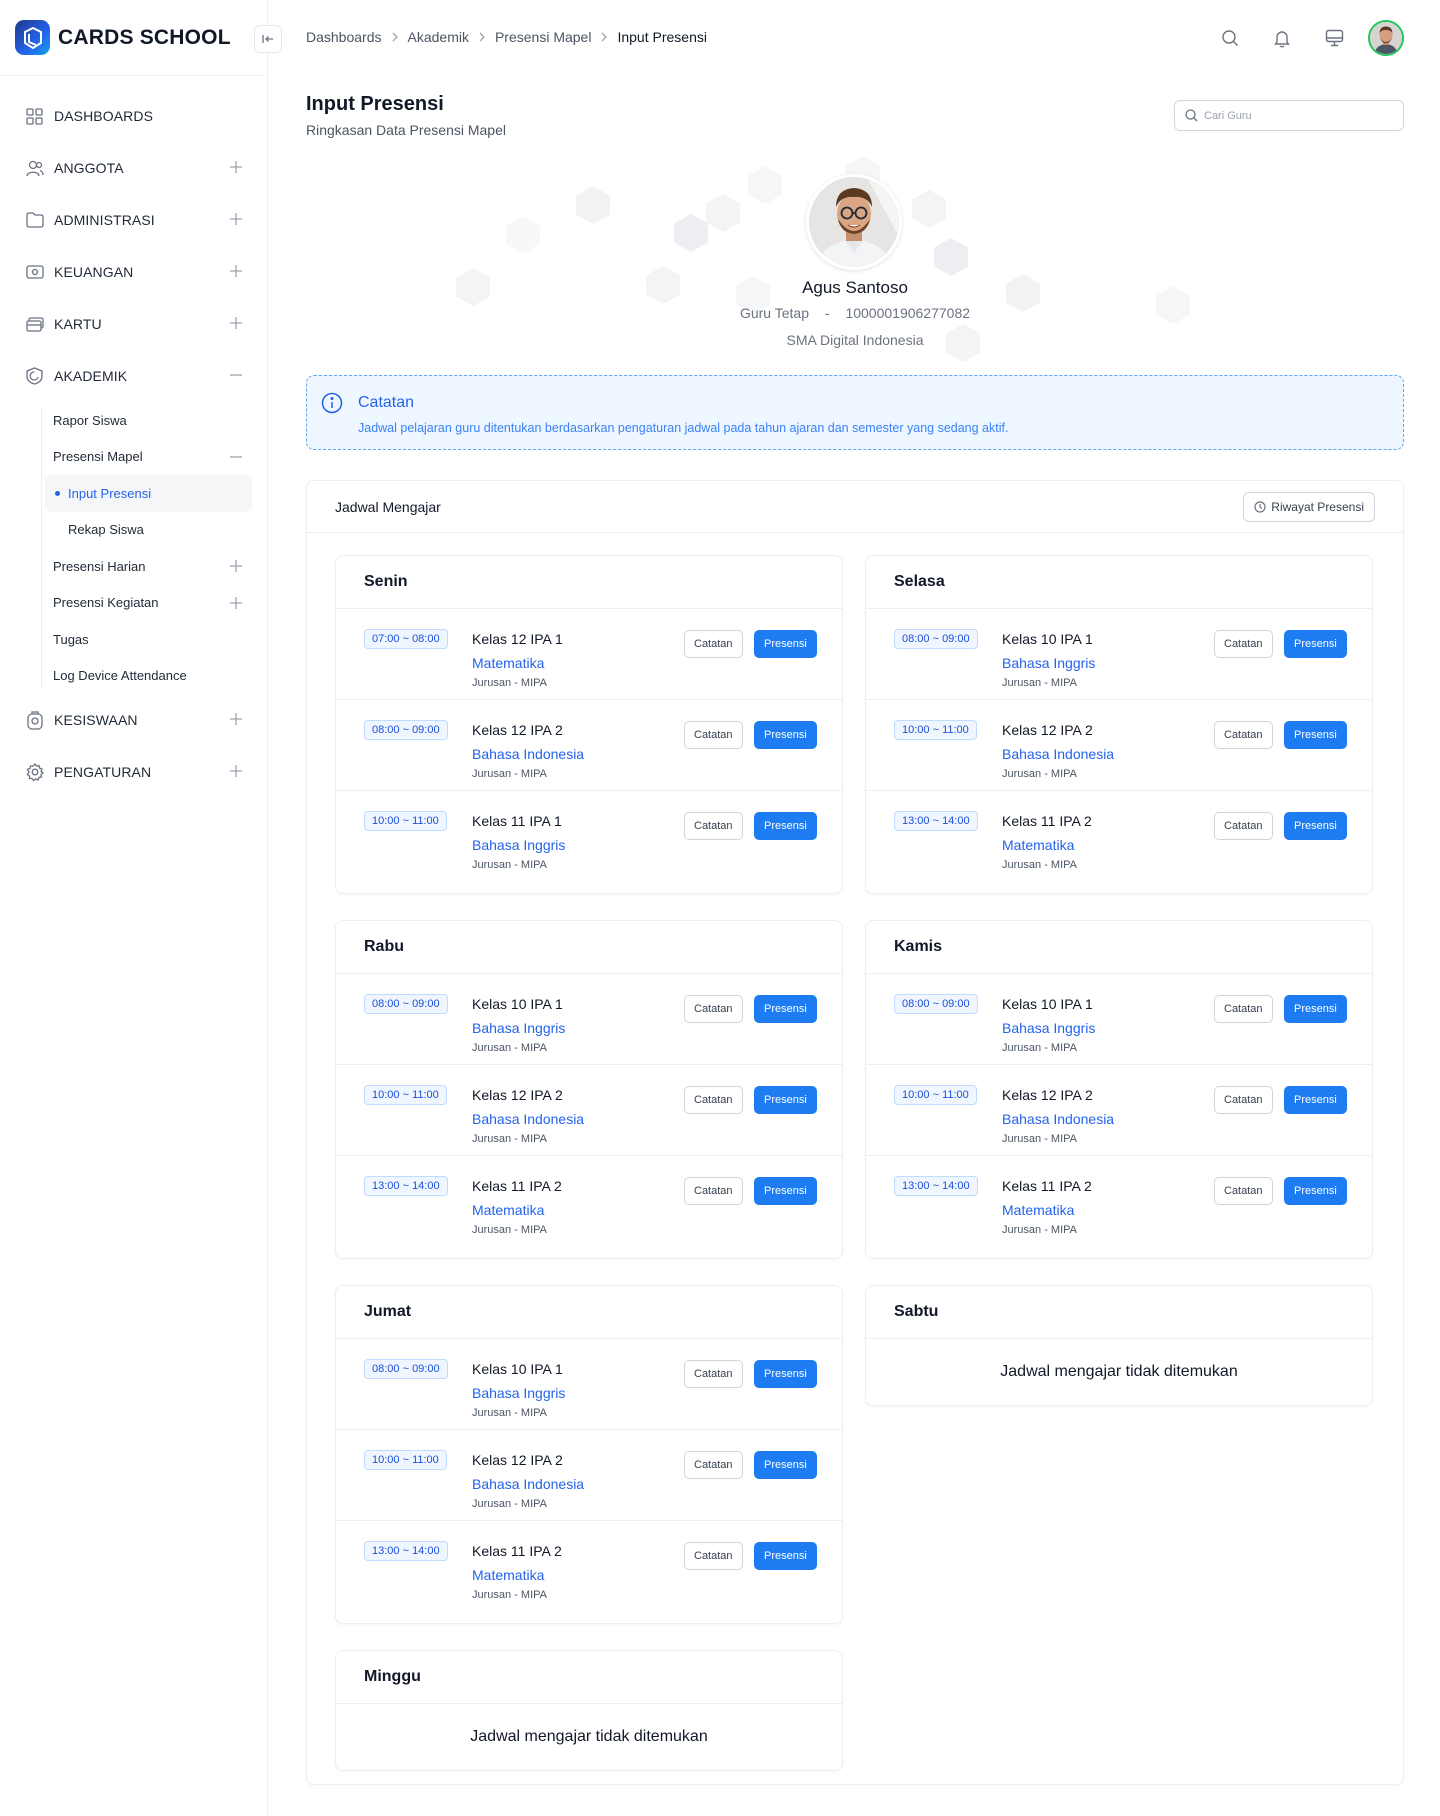  Describe the element at coordinates (855, 507) in the screenshot. I see `schedule-header: Jadwal Mengajar Riwayat Presensi` at that location.